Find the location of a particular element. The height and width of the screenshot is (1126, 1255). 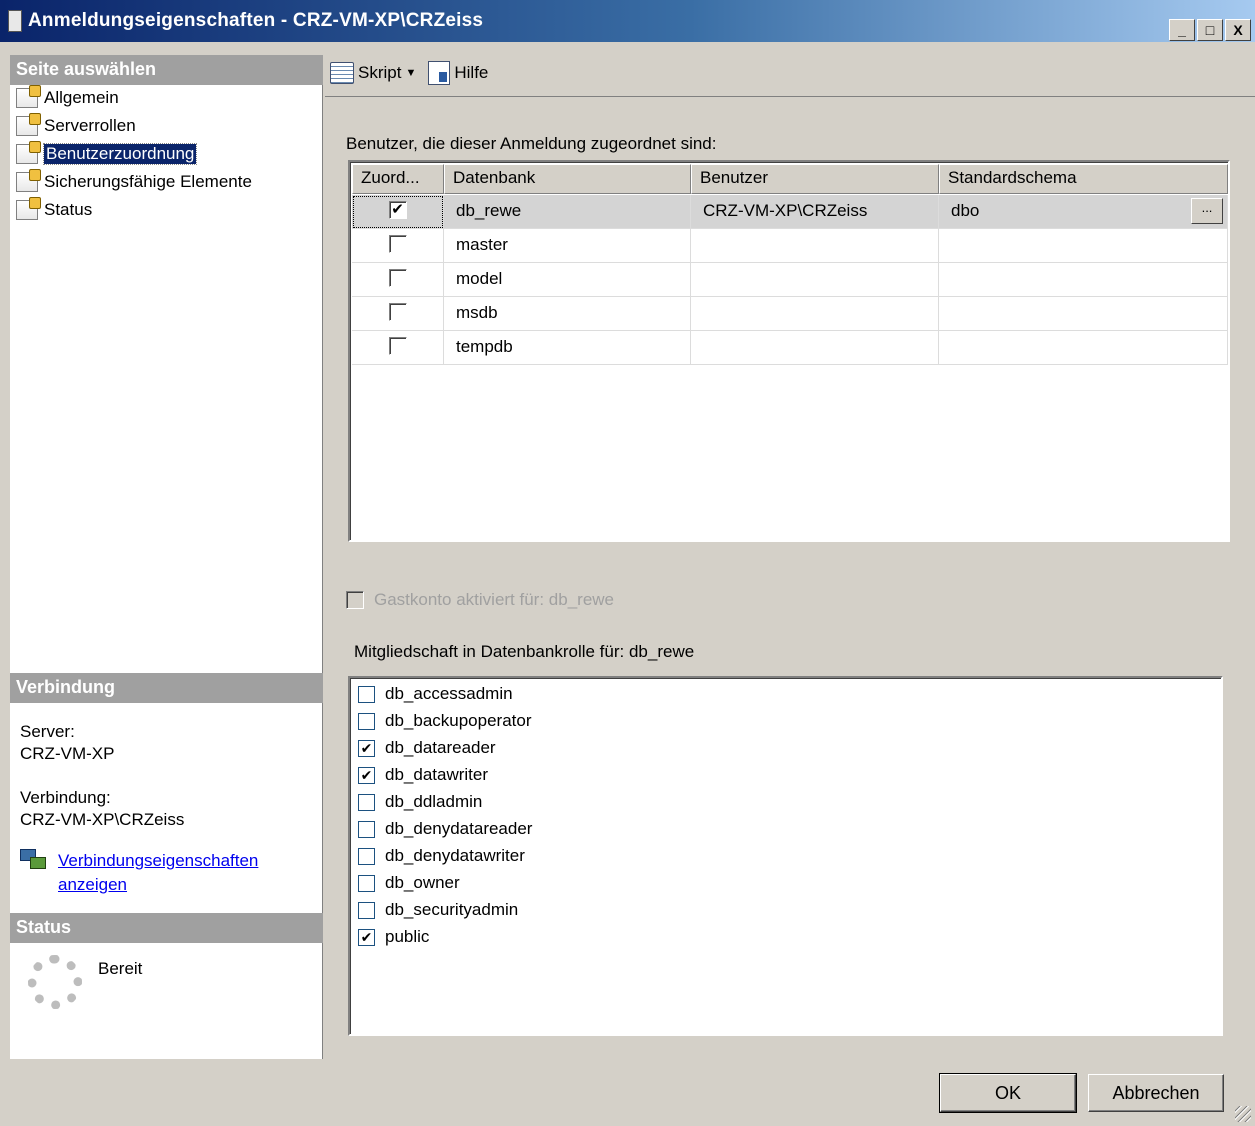

toolbar-divider is located at coordinates (790, 96).